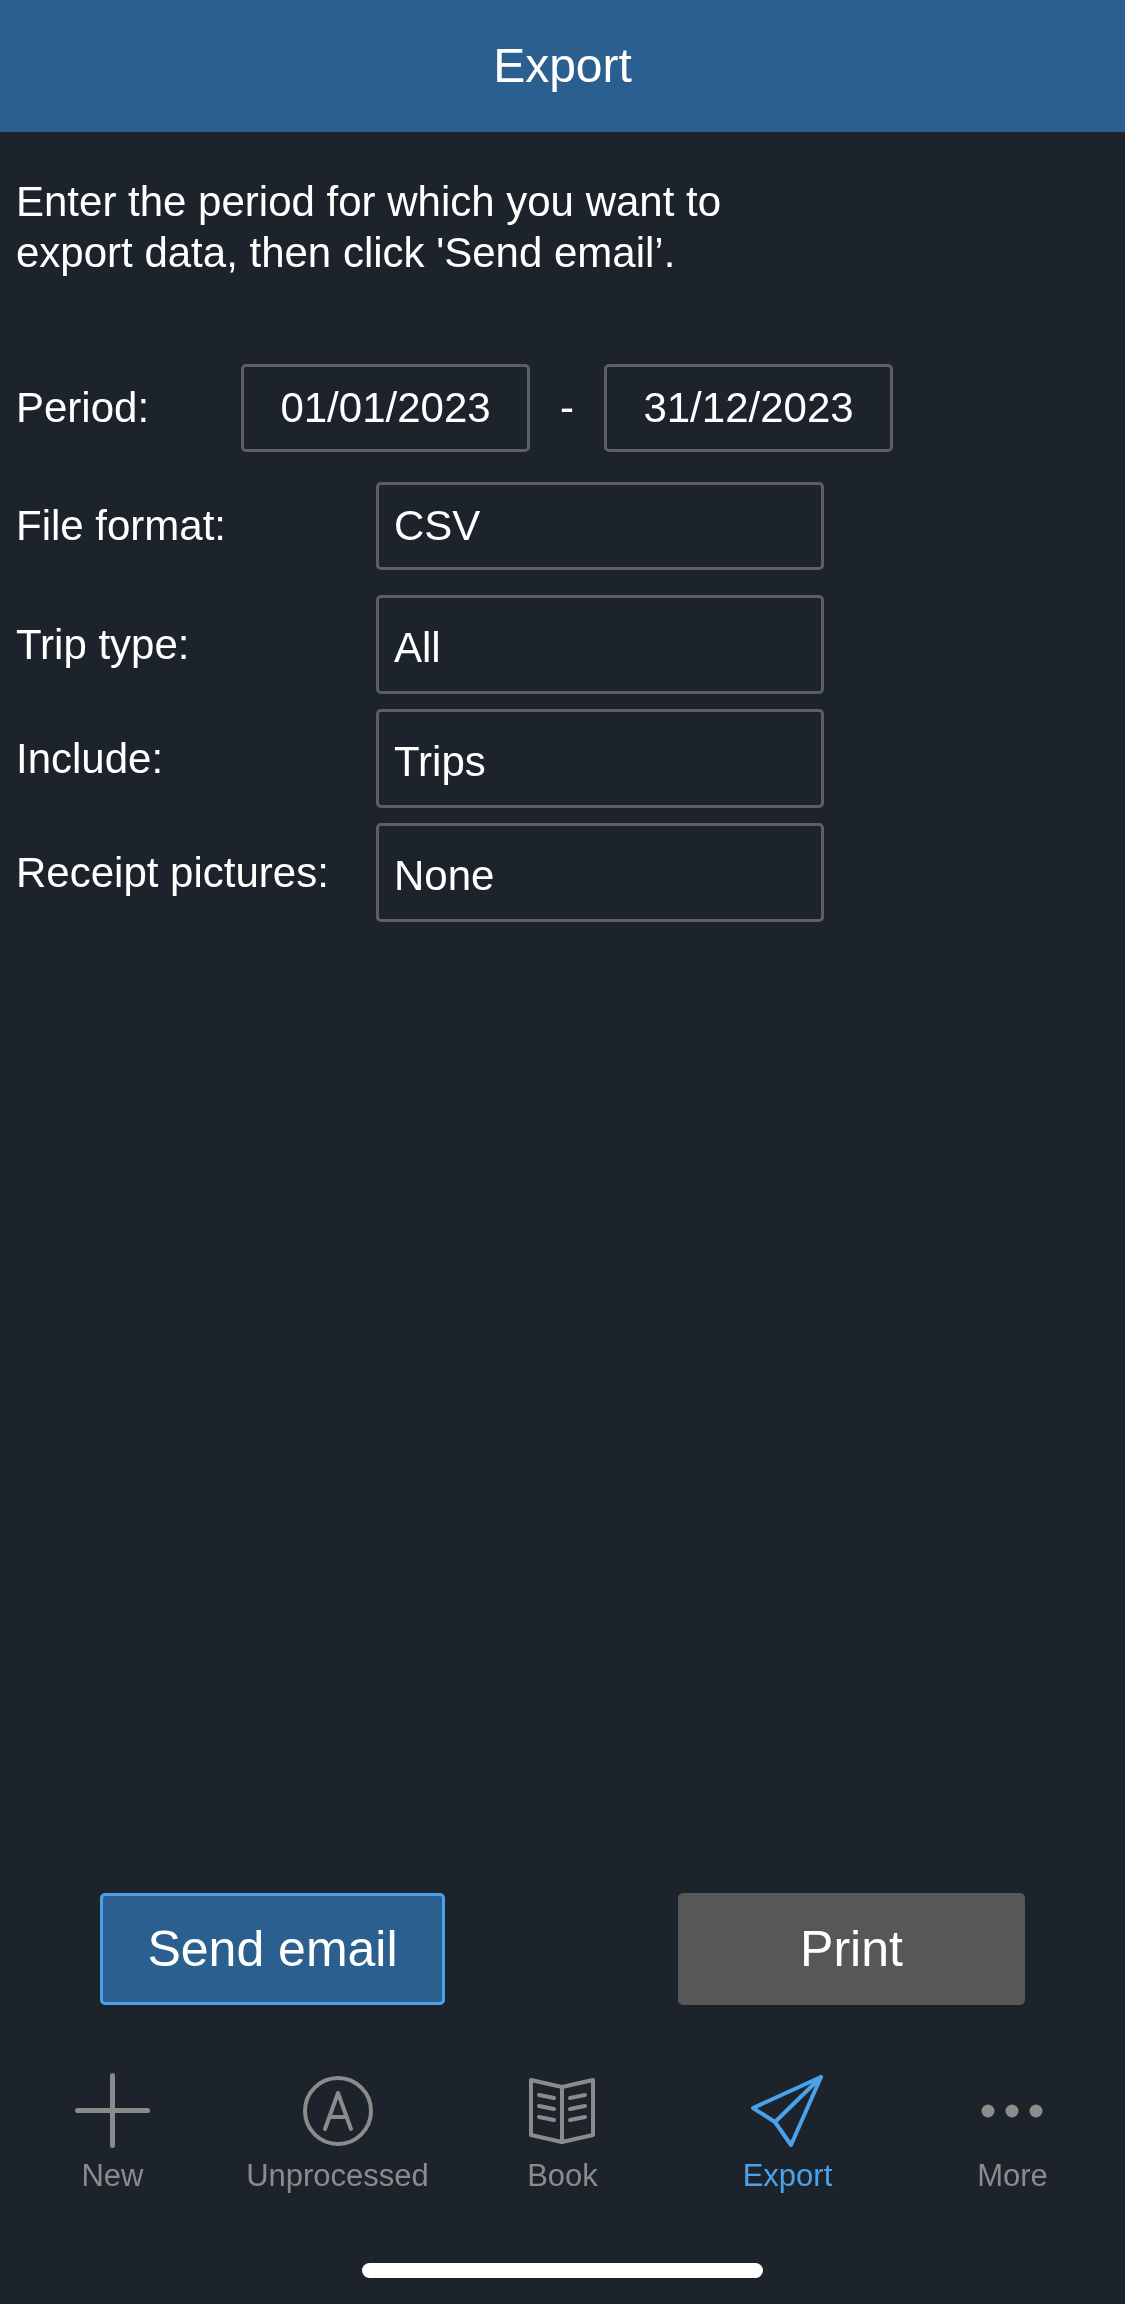 This screenshot has width=1125, height=2304. What do you see at coordinates (272, 1949) in the screenshot?
I see `send-button: Send email` at bounding box center [272, 1949].